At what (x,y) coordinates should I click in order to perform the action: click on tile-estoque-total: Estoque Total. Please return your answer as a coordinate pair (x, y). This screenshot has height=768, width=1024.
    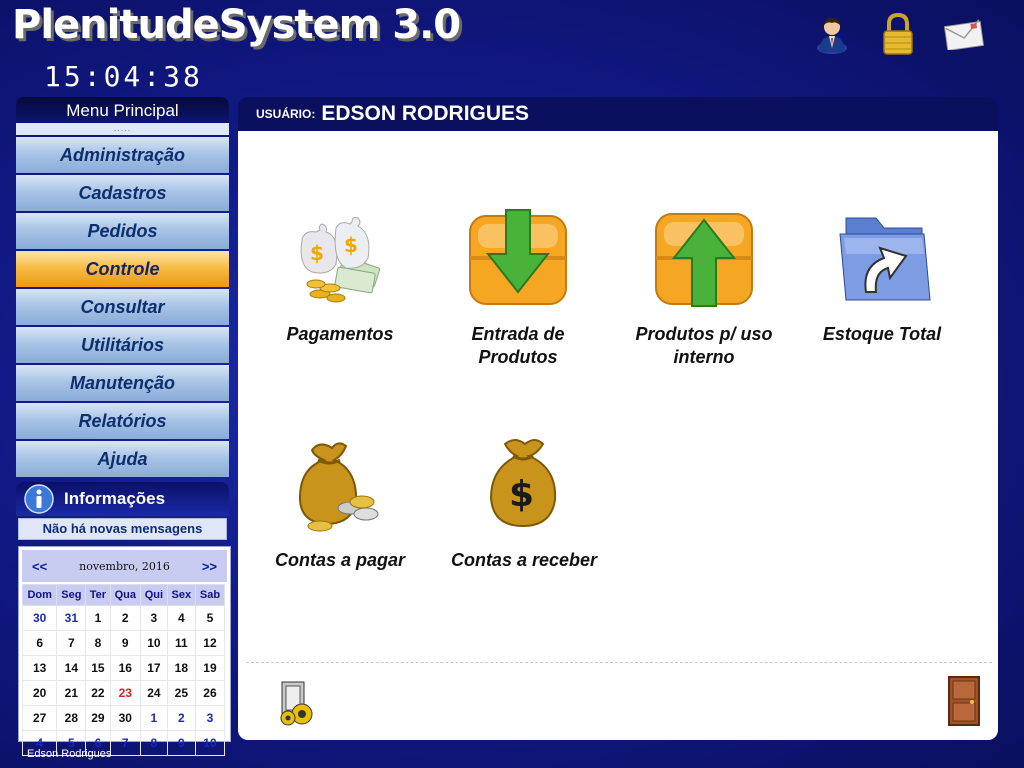
    Looking at the image, I should click on (882, 274).